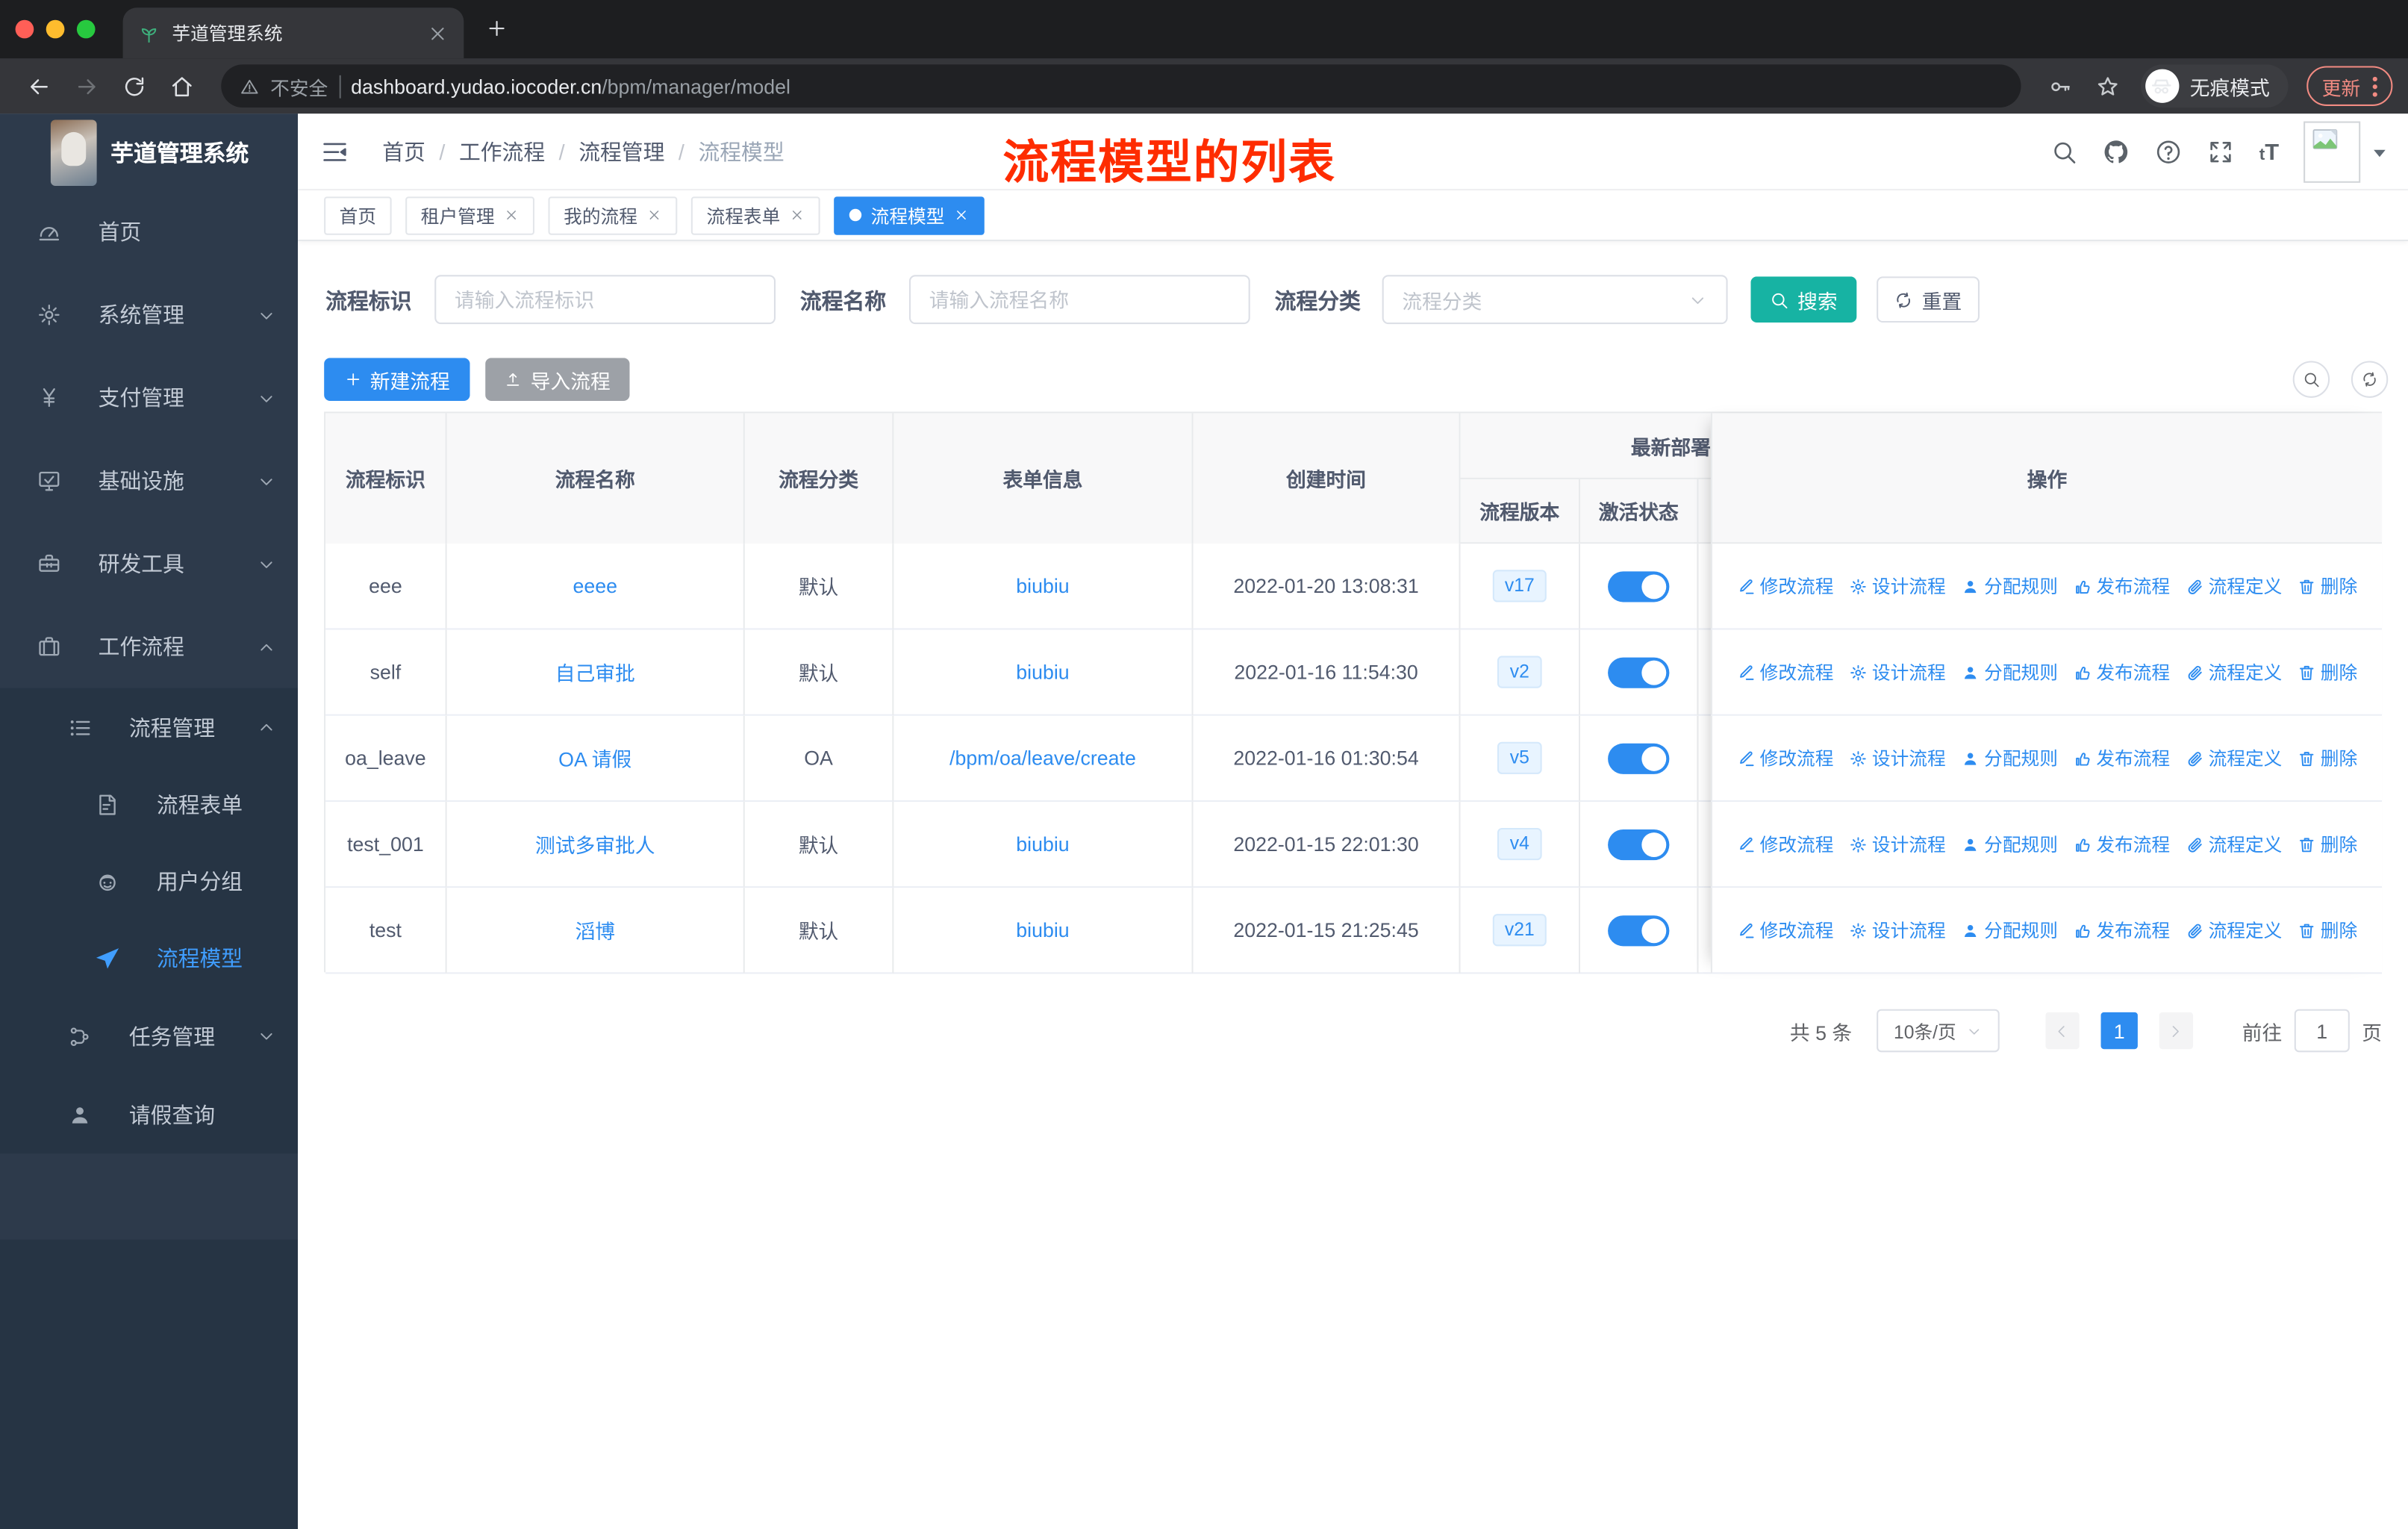 The image size is (2408, 1529). Describe the element at coordinates (2349, 86) in the screenshot. I see `chrome-update-button: 更新` at that location.